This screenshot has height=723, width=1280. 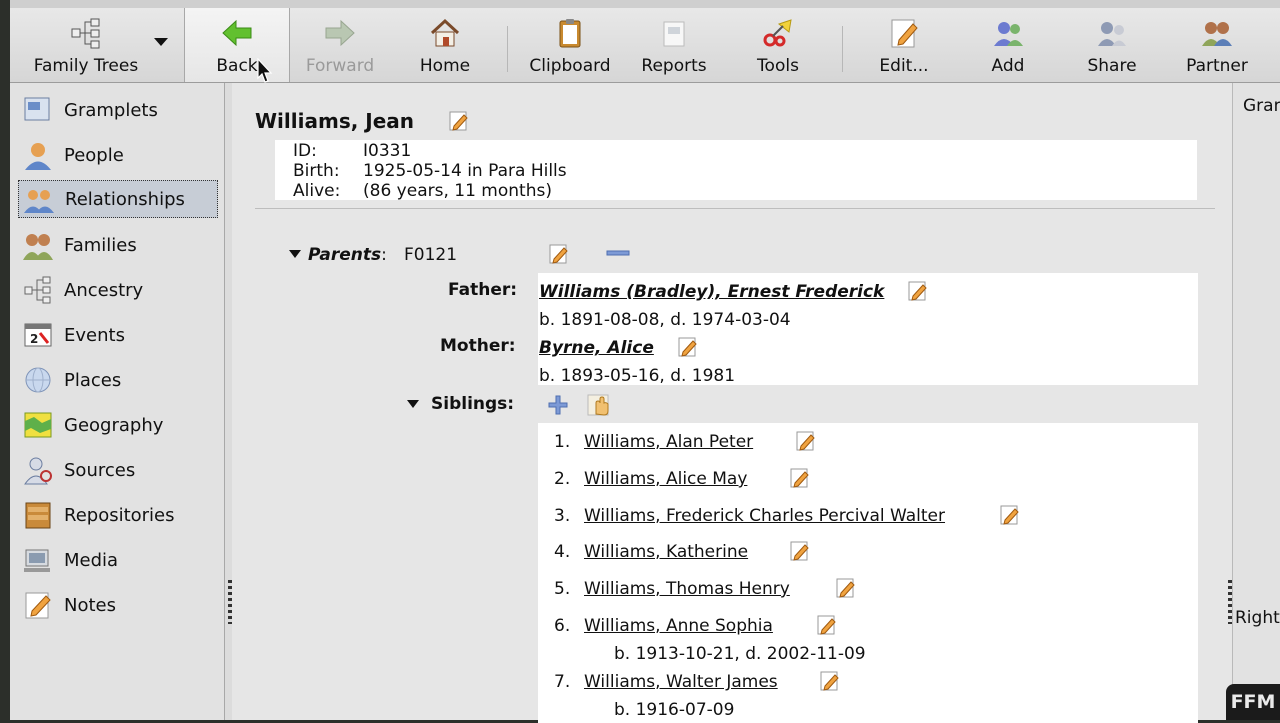 I want to click on share-icon, so click(x=1112, y=34).